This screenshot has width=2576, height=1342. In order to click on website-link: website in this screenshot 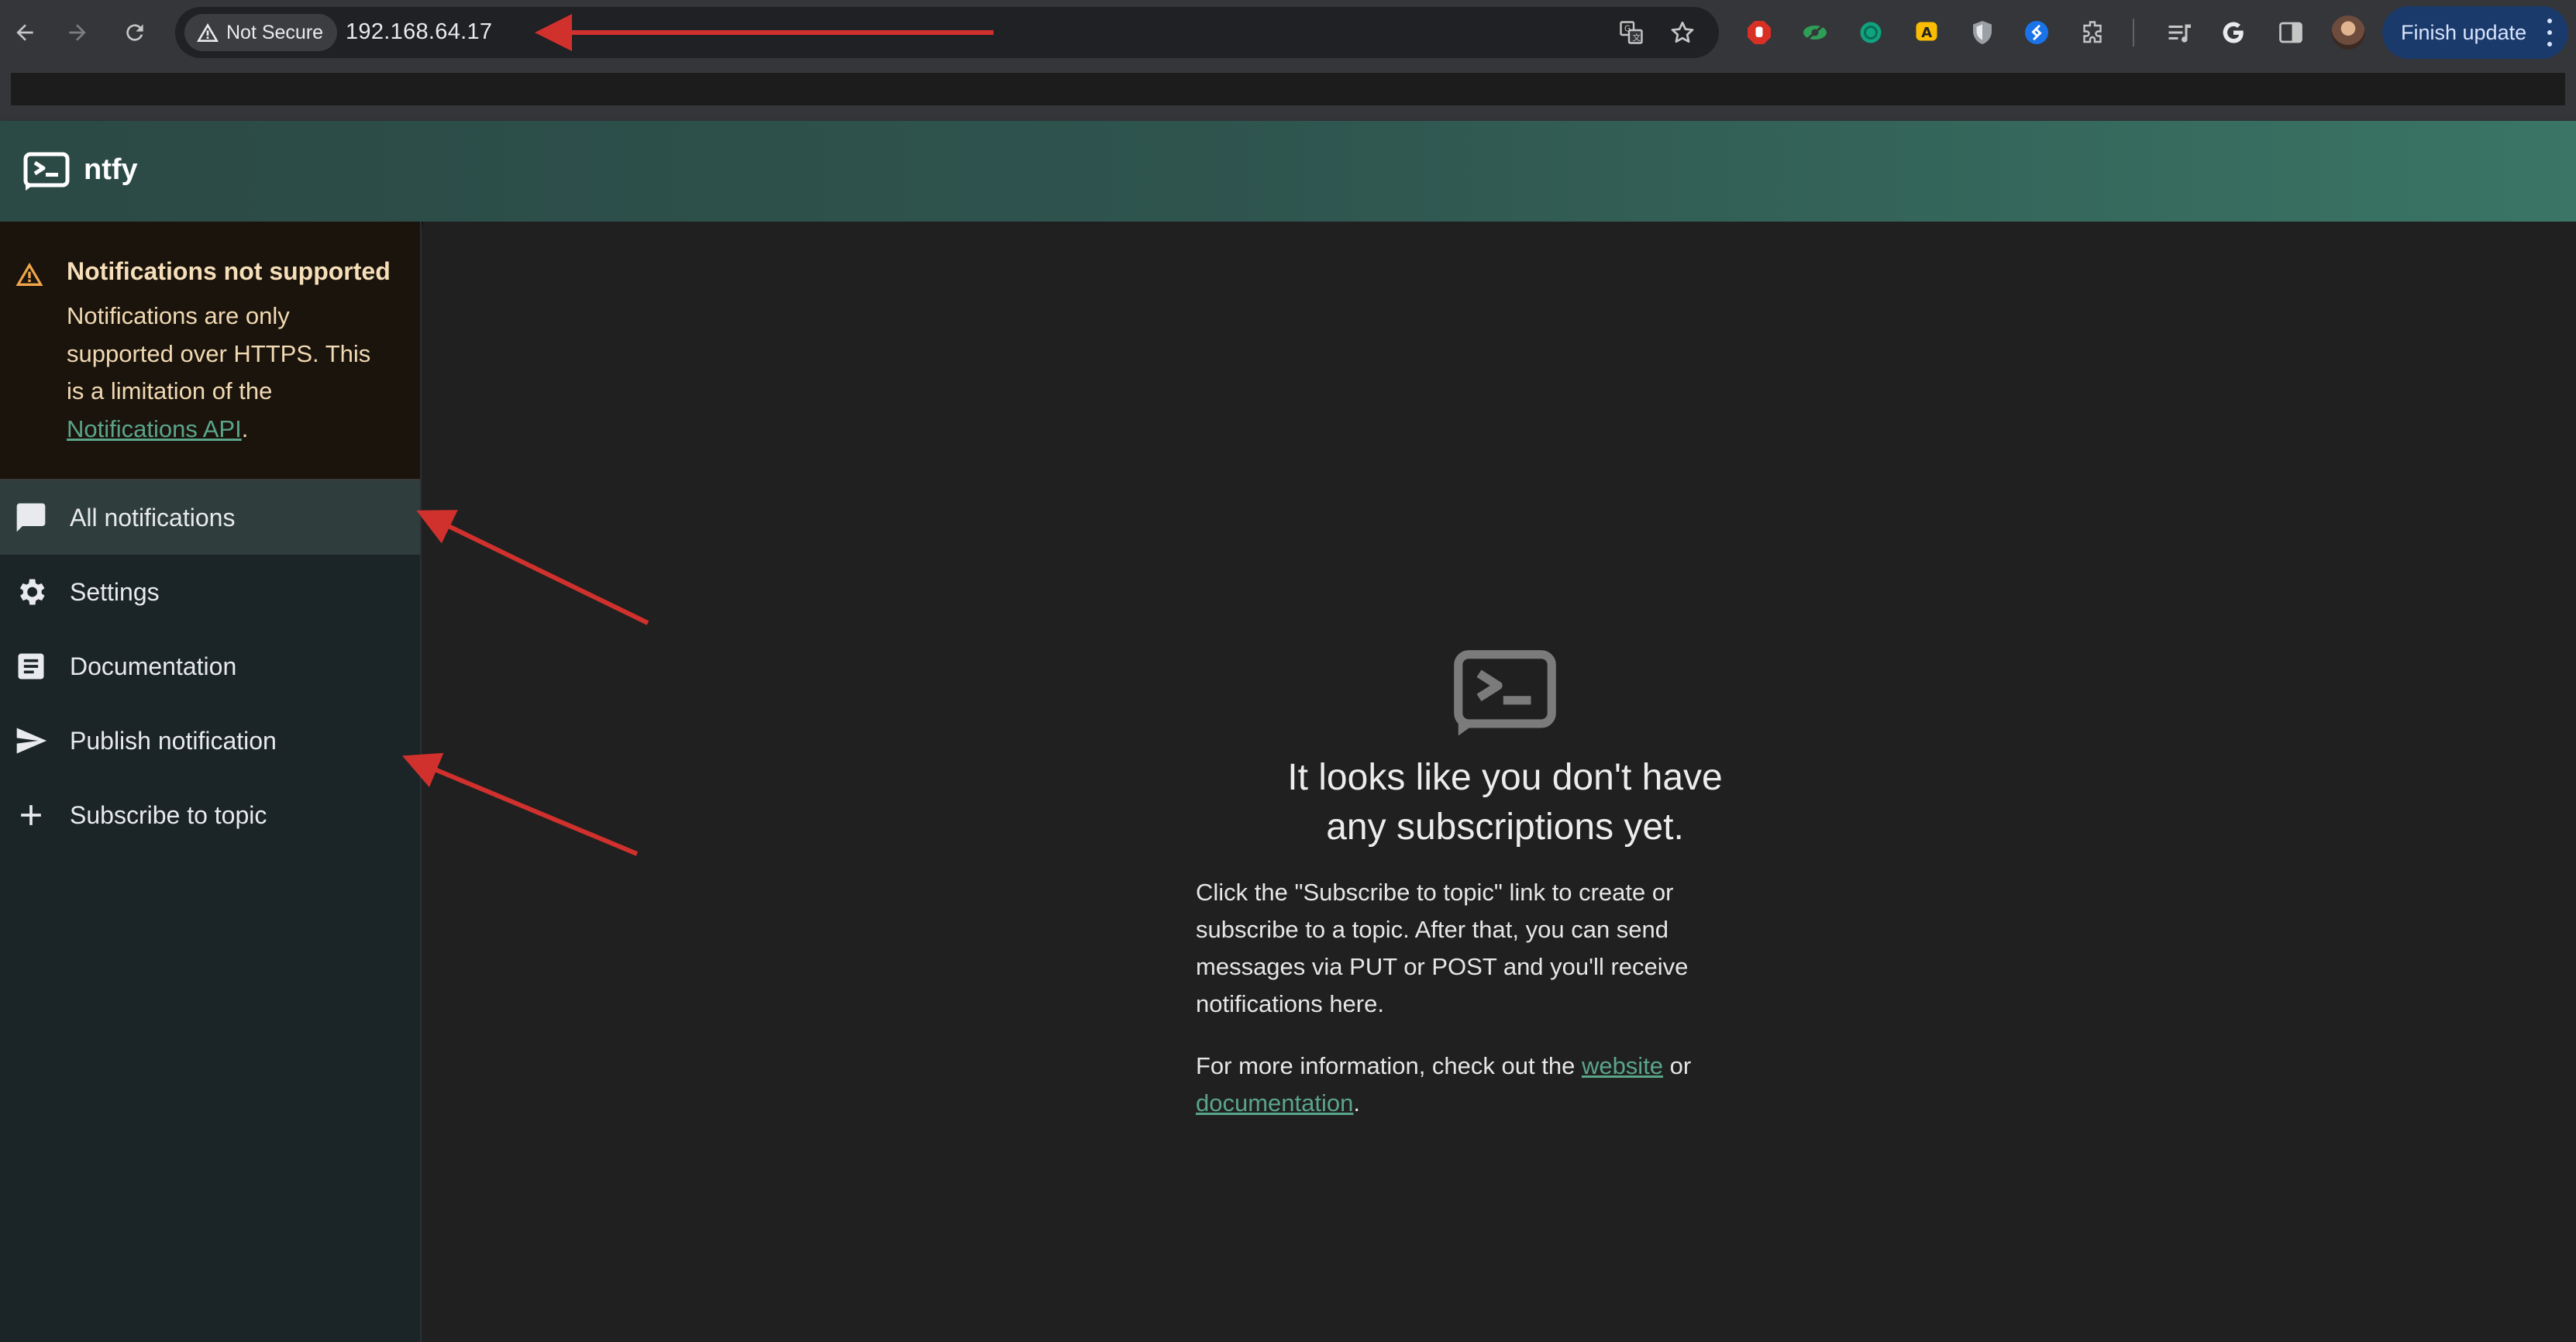, I will do `click(1622, 1066)`.